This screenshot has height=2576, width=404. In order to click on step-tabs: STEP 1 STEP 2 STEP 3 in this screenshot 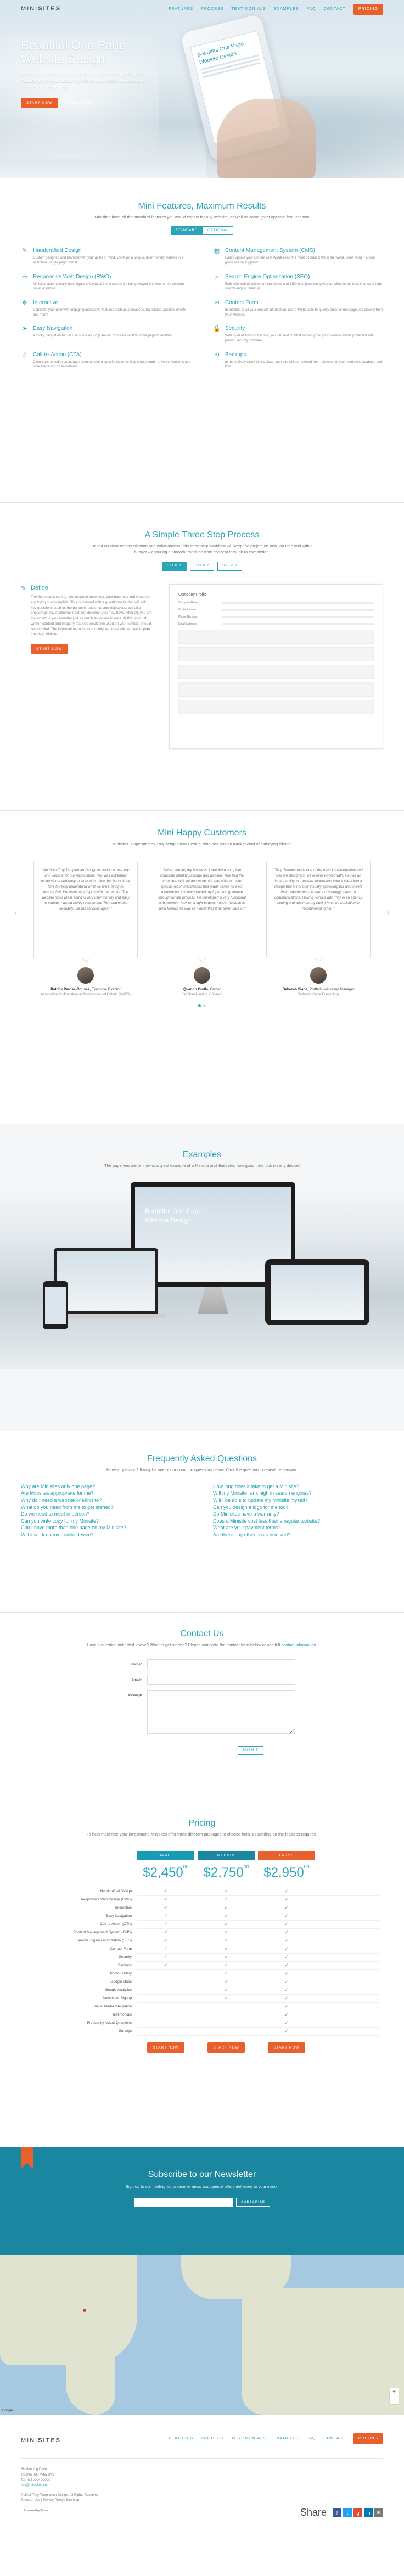, I will do `click(202, 566)`.